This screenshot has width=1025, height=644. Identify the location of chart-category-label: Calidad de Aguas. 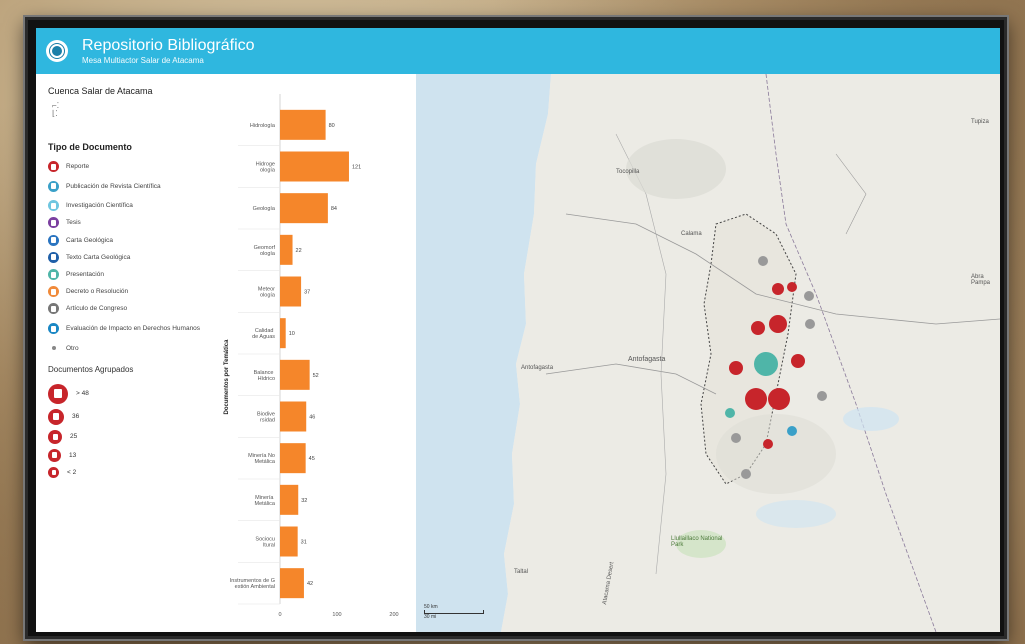
(263, 334).